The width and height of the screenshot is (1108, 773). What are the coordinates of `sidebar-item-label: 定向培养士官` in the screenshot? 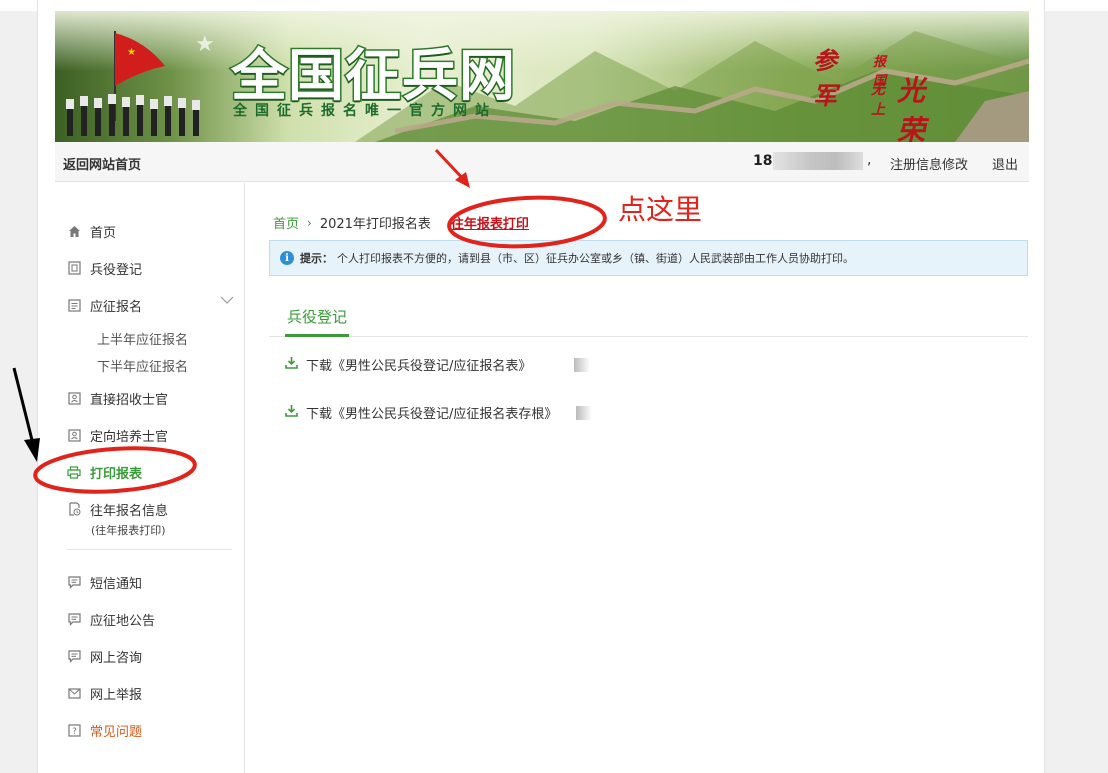 It's located at (129, 437).